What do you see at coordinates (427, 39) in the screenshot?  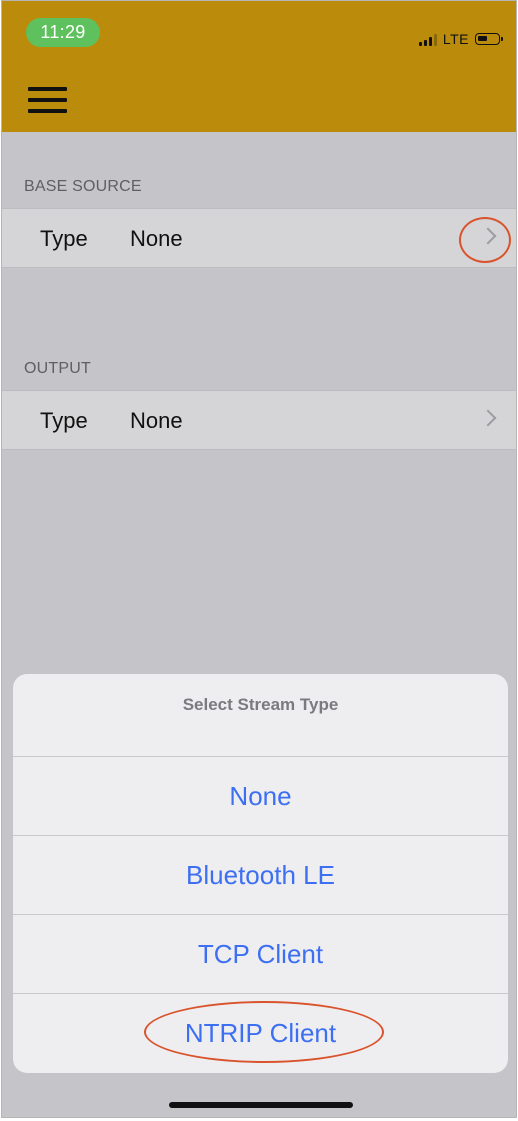 I see `signal-icon` at bounding box center [427, 39].